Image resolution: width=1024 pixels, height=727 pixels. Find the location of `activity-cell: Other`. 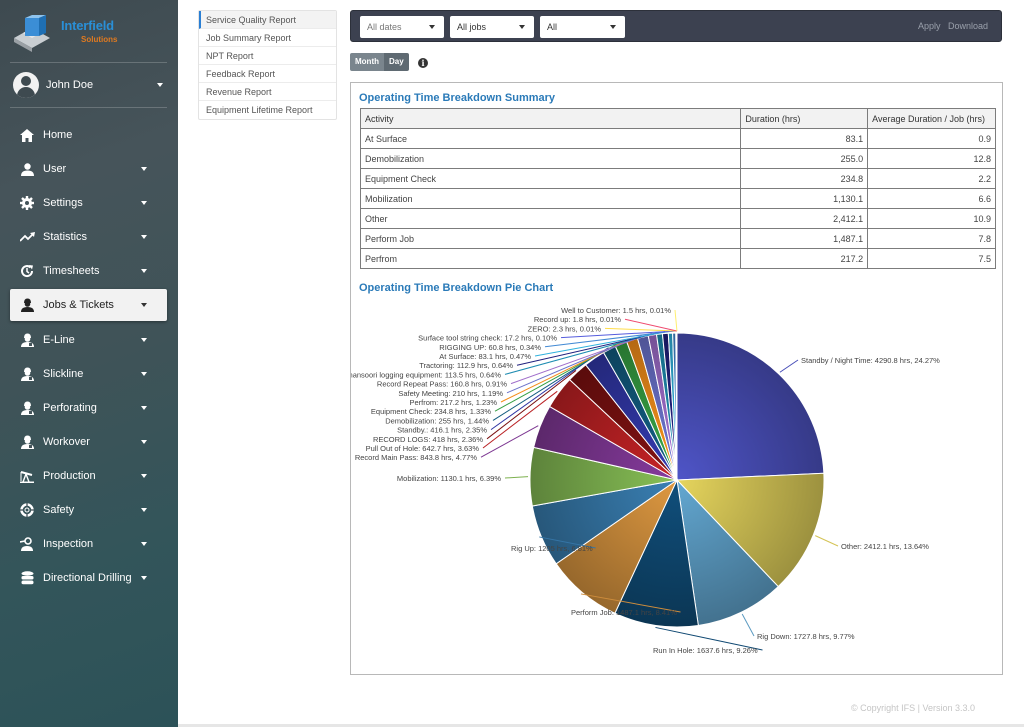

activity-cell: Other is located at coordinates (550, 218).